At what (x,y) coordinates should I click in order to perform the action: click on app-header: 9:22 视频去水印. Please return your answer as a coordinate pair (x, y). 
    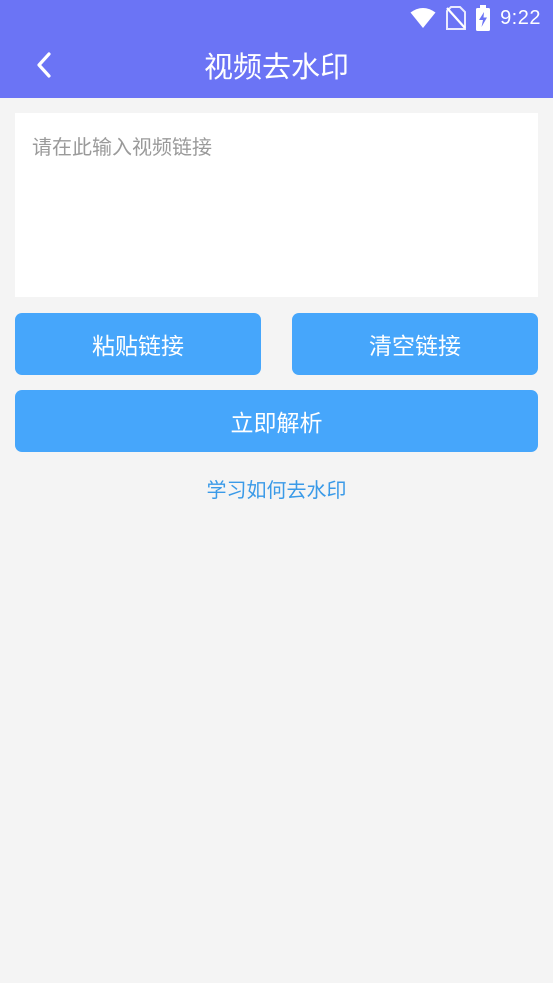
    Looking at the image, I should click on (276, 49).